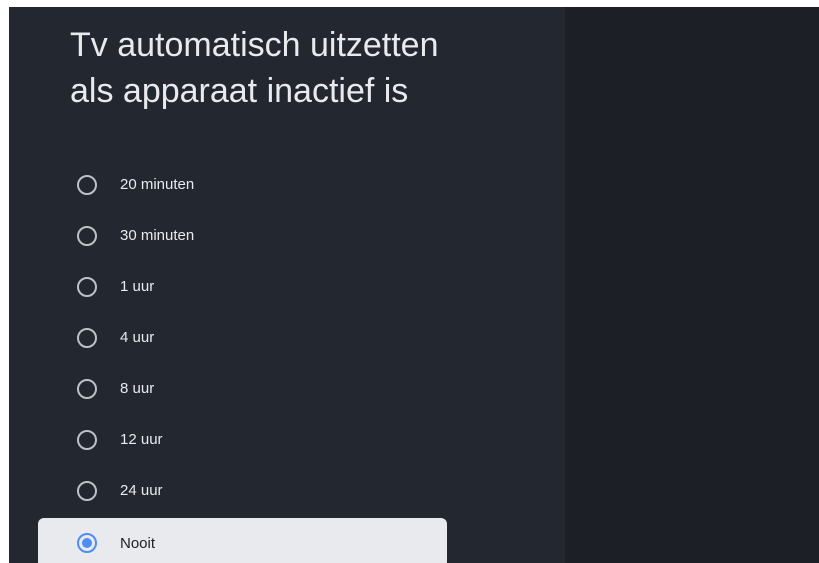 This screenshot has width=819, height=563. Describe the element at coordinates (137, 286) in the screenshot. I see `option-label: 1 uur` at that location.